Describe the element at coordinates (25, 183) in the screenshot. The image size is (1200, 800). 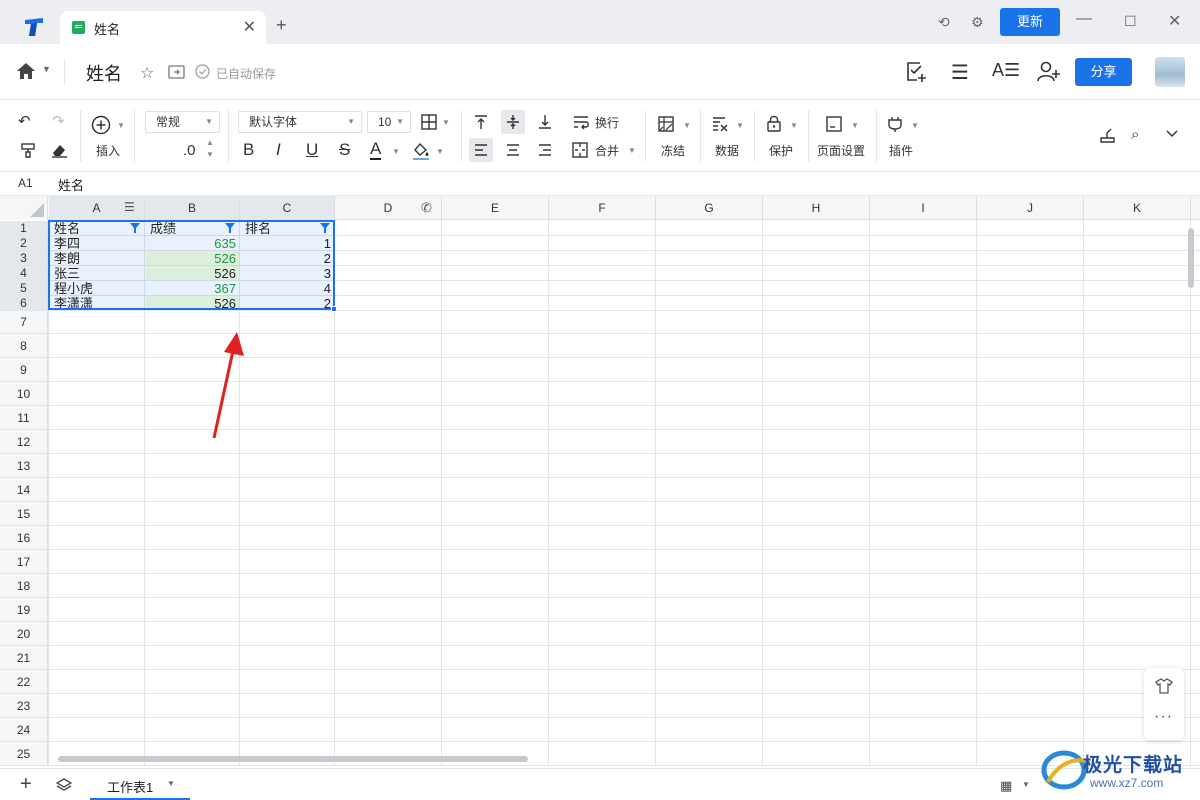
I see `cell-reference: A1` at that location.